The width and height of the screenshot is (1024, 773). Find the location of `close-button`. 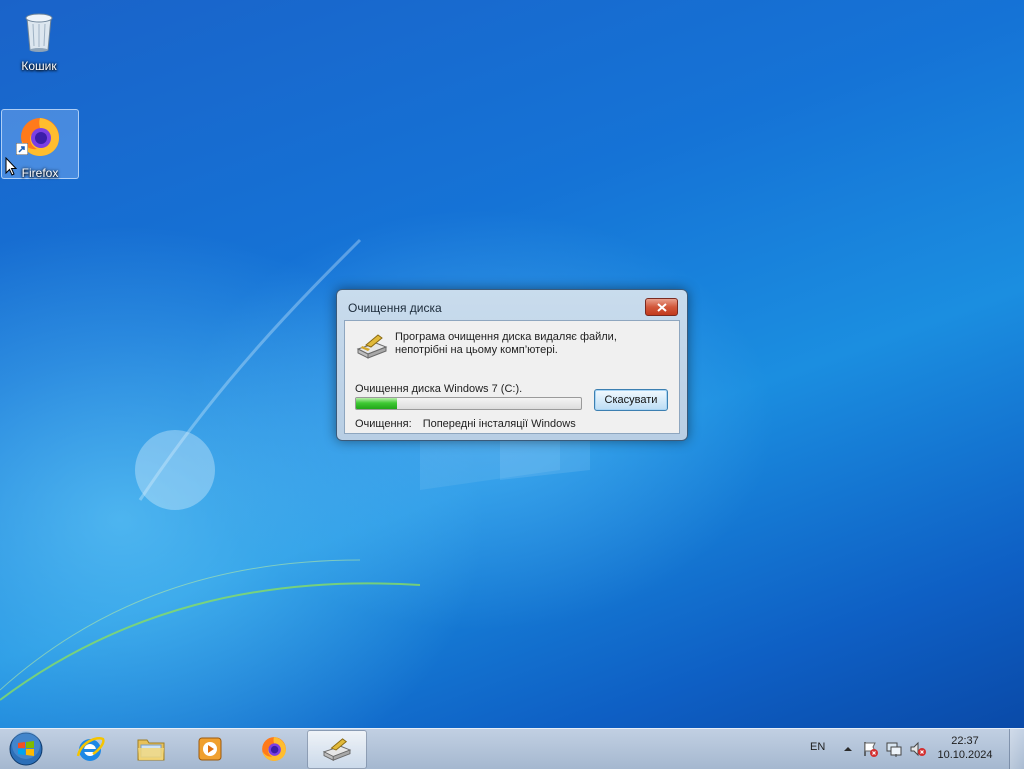

close-button is located at coordinates (661, 307).